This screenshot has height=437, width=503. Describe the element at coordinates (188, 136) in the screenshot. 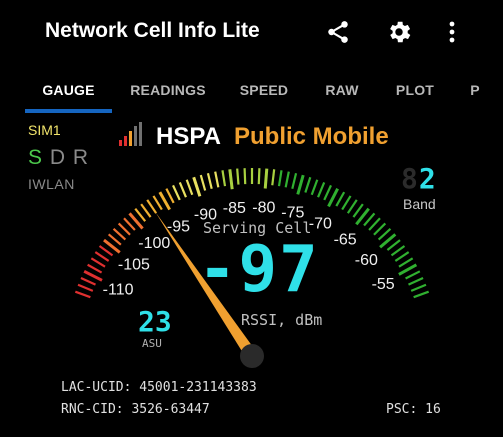

I see `network-technology: HSPA` at that location.